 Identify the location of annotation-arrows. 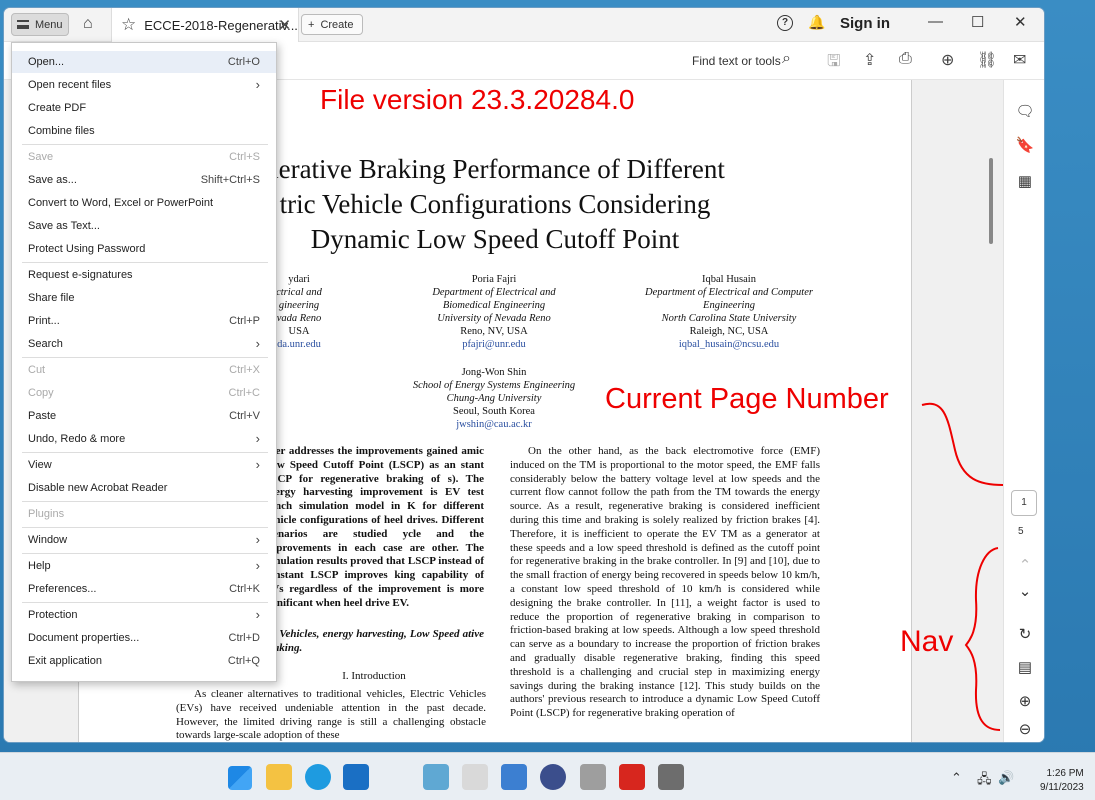
(962, 566).